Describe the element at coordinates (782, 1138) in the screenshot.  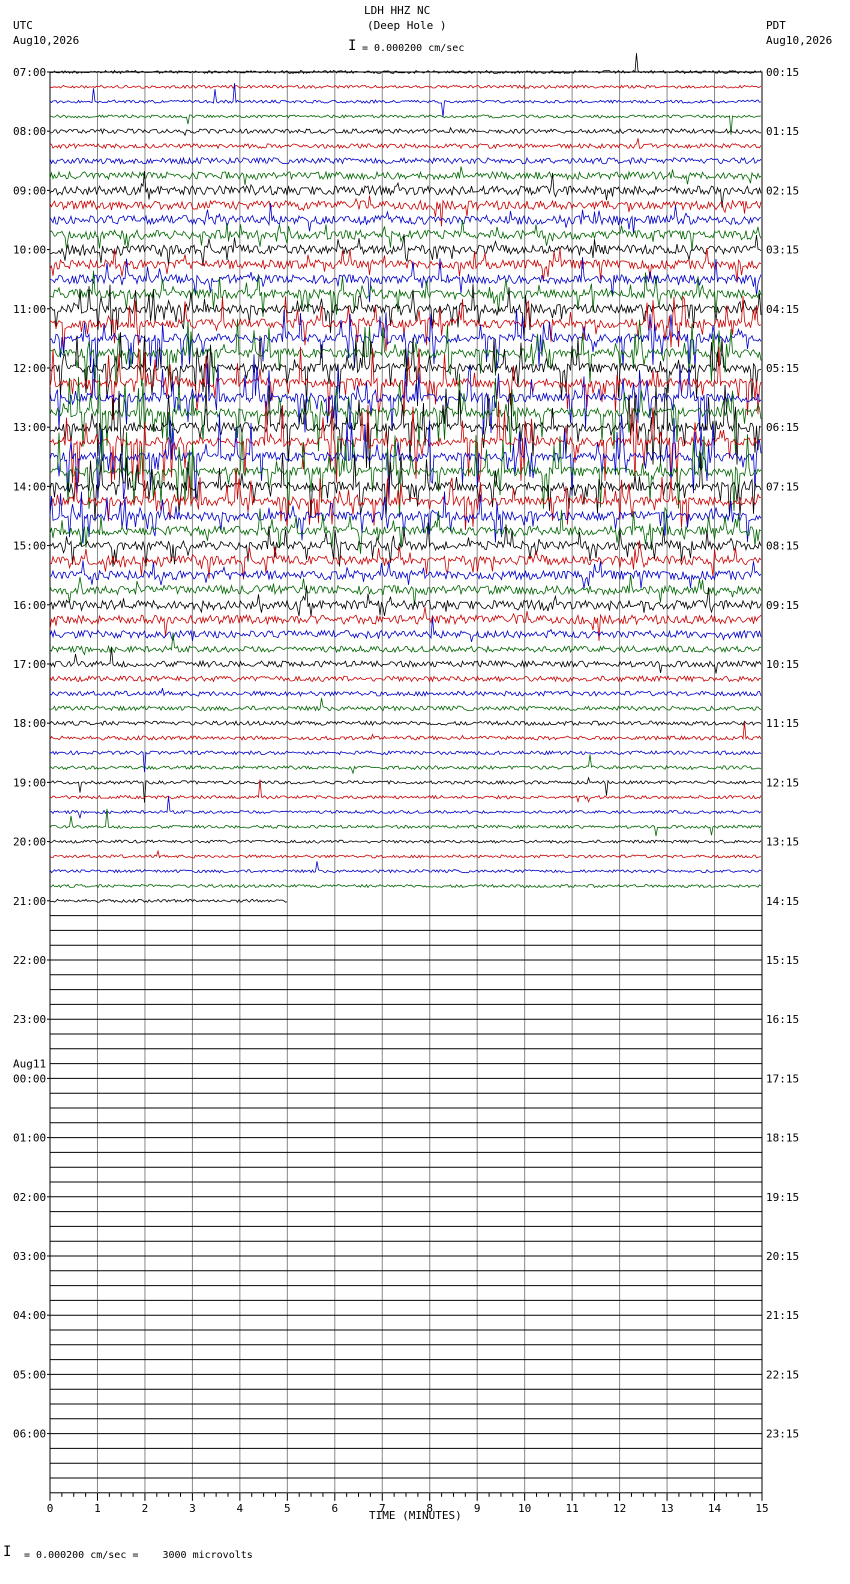
I see `right-hour-label: 18:15` at that location.